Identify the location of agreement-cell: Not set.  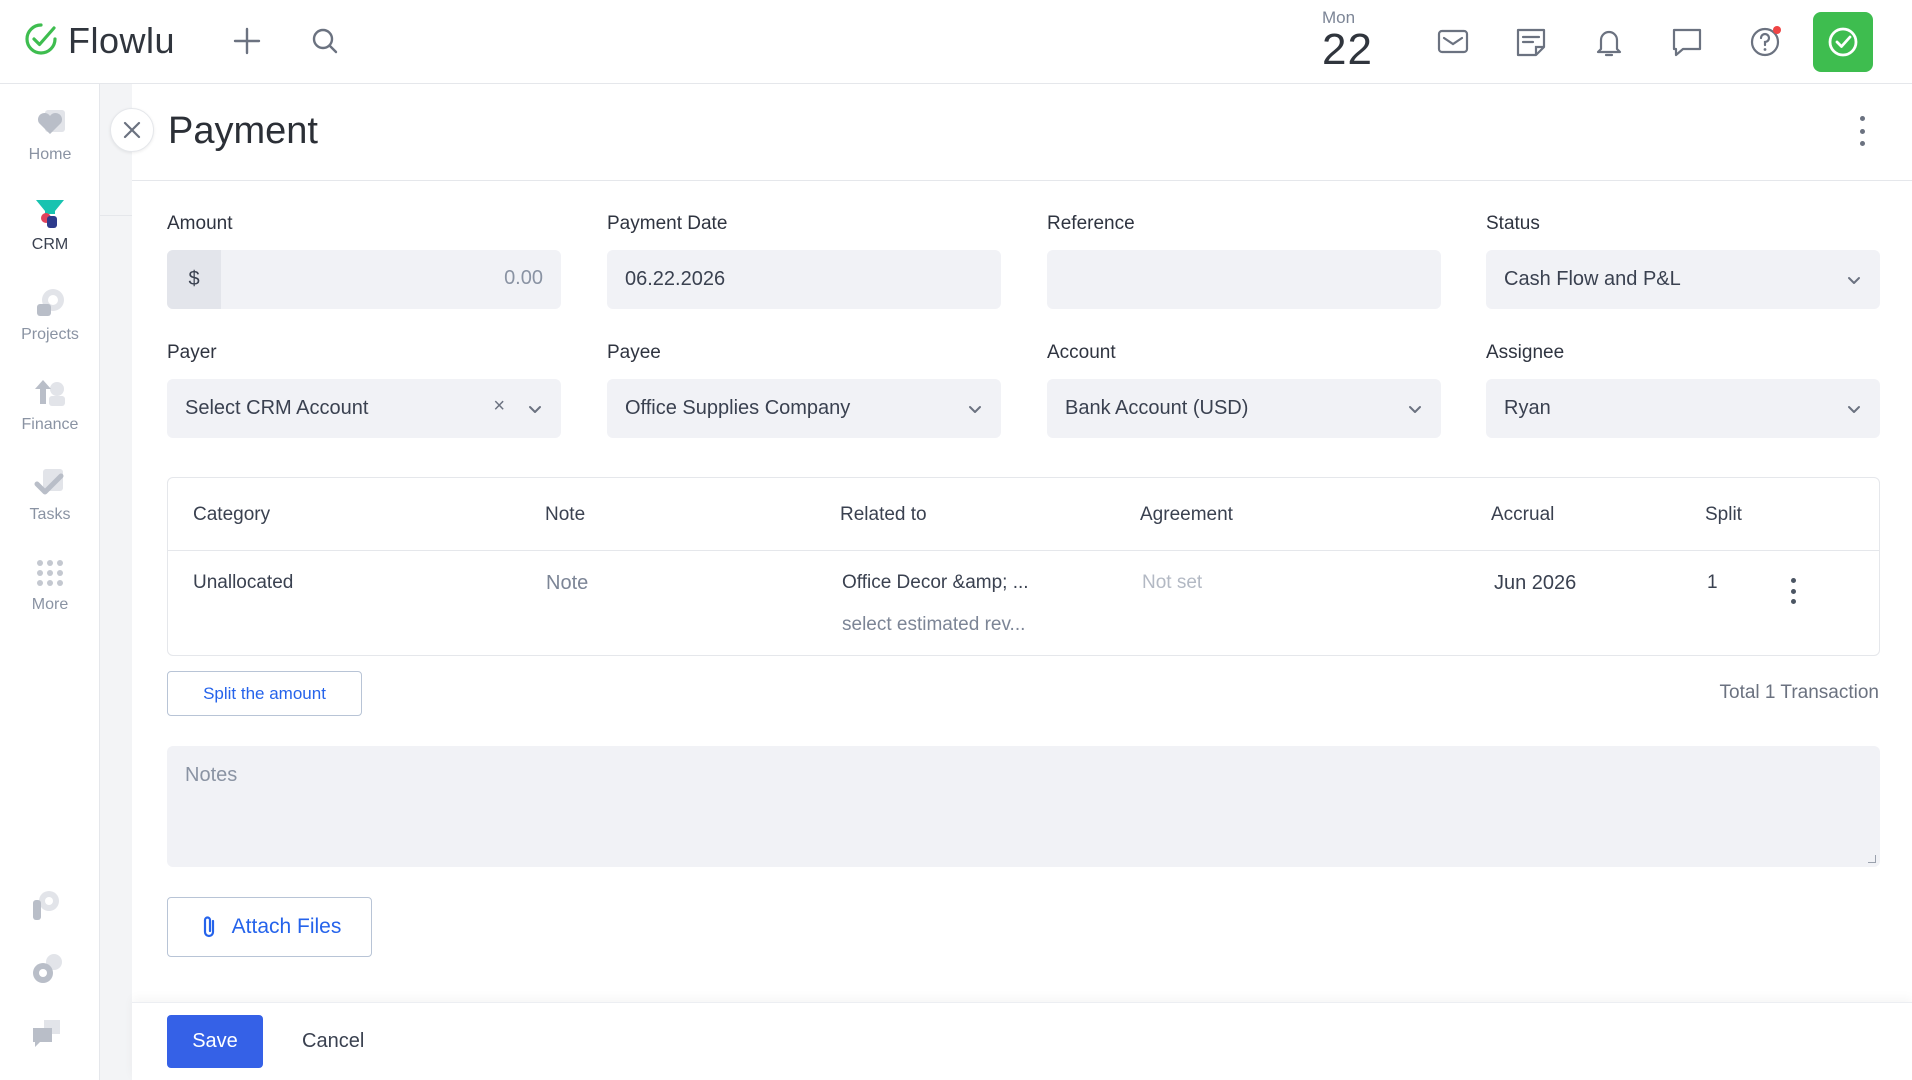
(1172, 583).